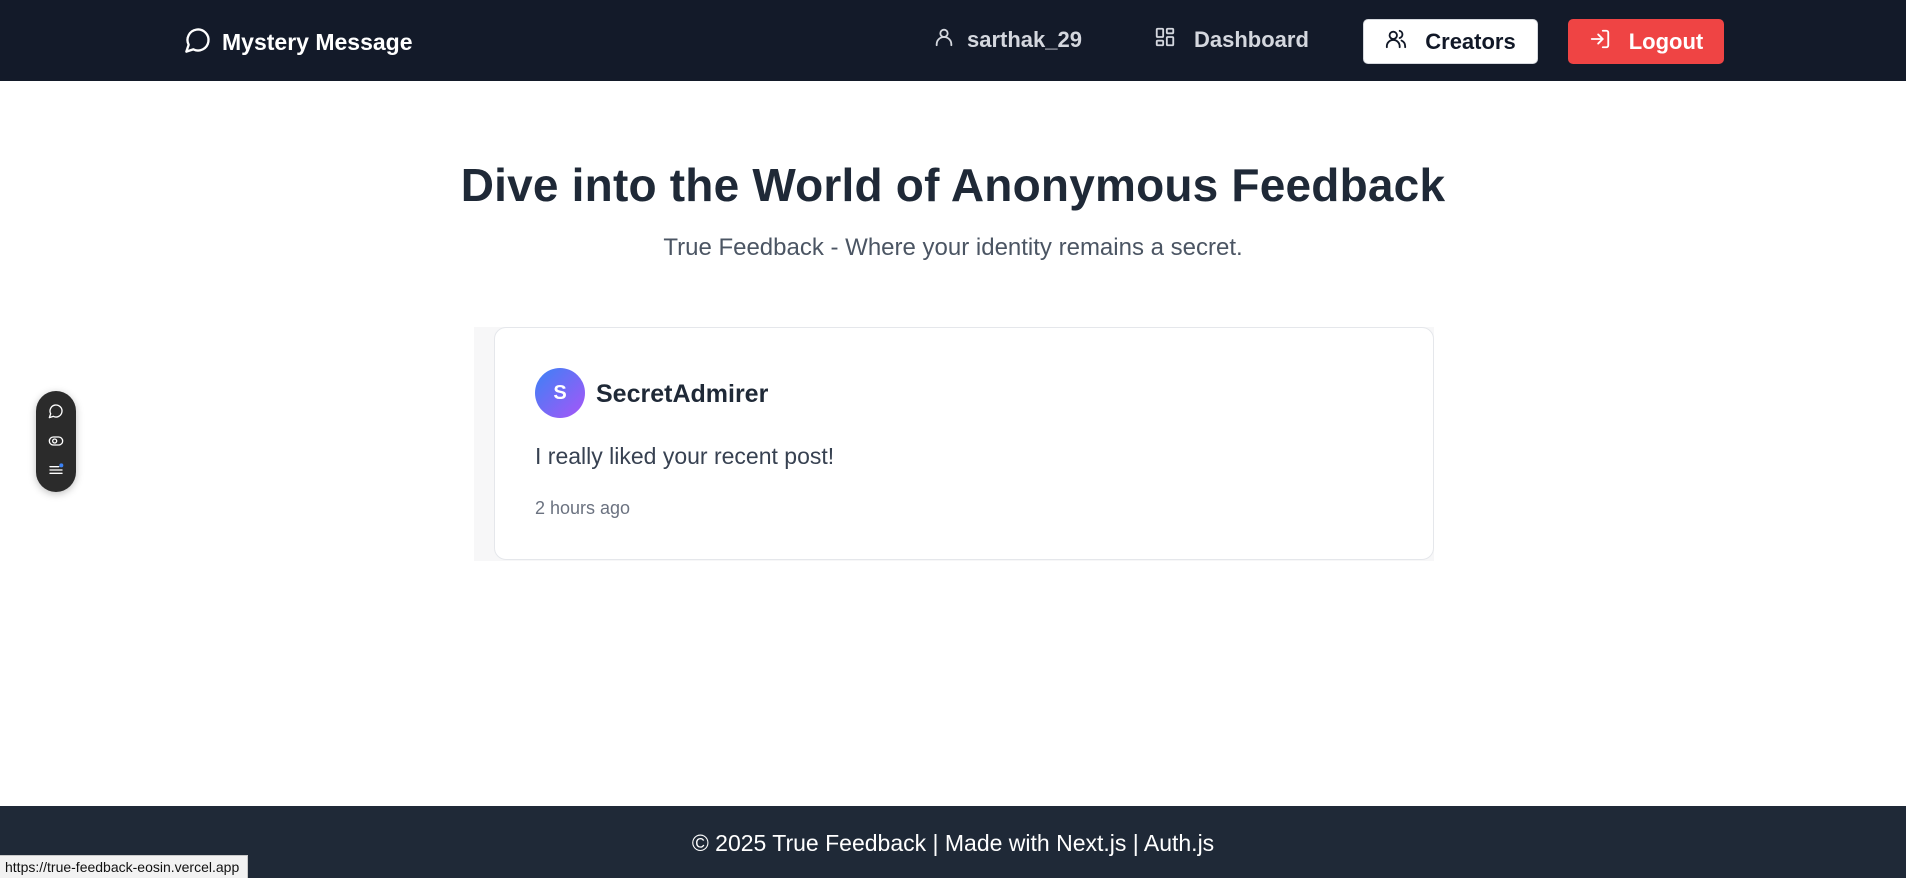 This screenshot has width=1906, height=878. I want to click on sender-name: SecretAdmirer, so click(682, 394).